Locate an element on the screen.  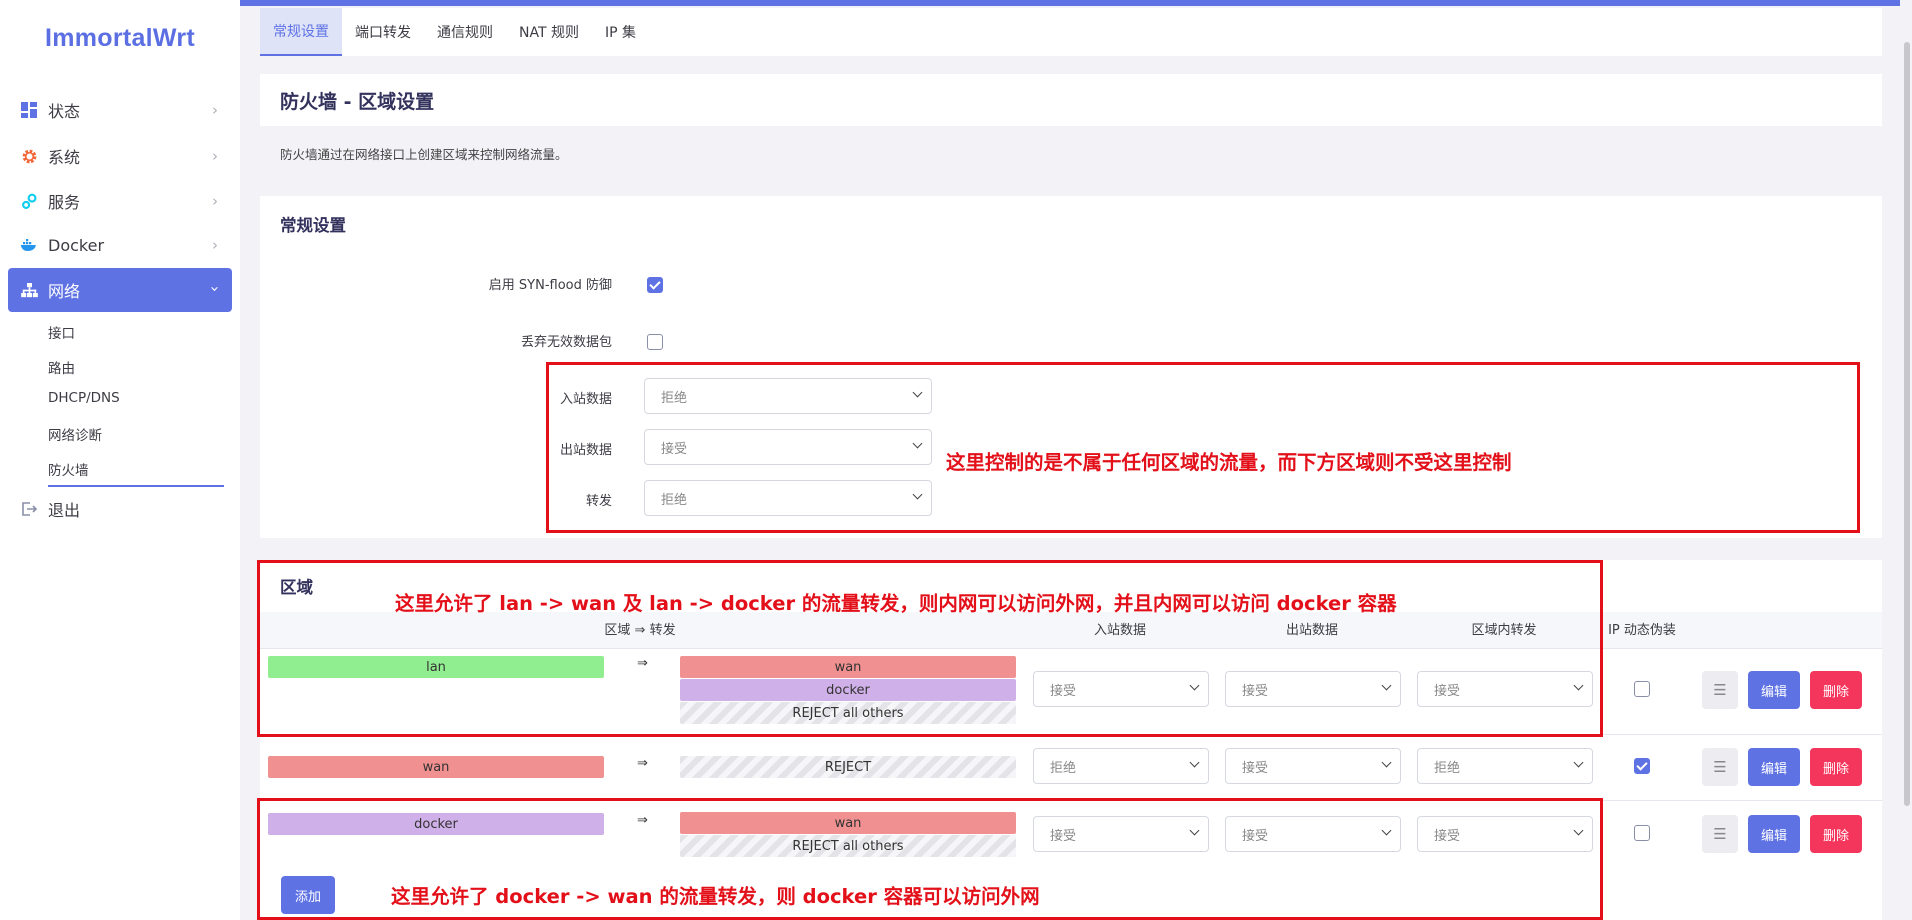
sidebar-item-logout: 退出 is located at coordinates (120, 509).